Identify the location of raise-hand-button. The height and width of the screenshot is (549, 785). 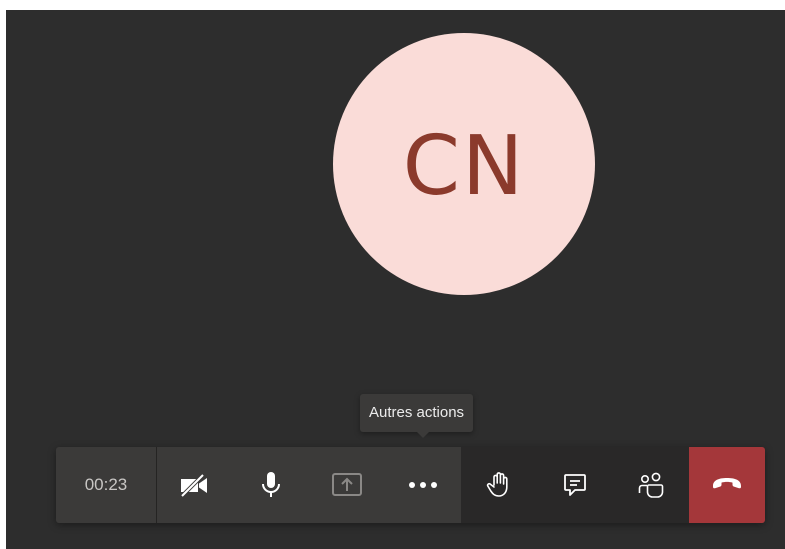
(499, 485).